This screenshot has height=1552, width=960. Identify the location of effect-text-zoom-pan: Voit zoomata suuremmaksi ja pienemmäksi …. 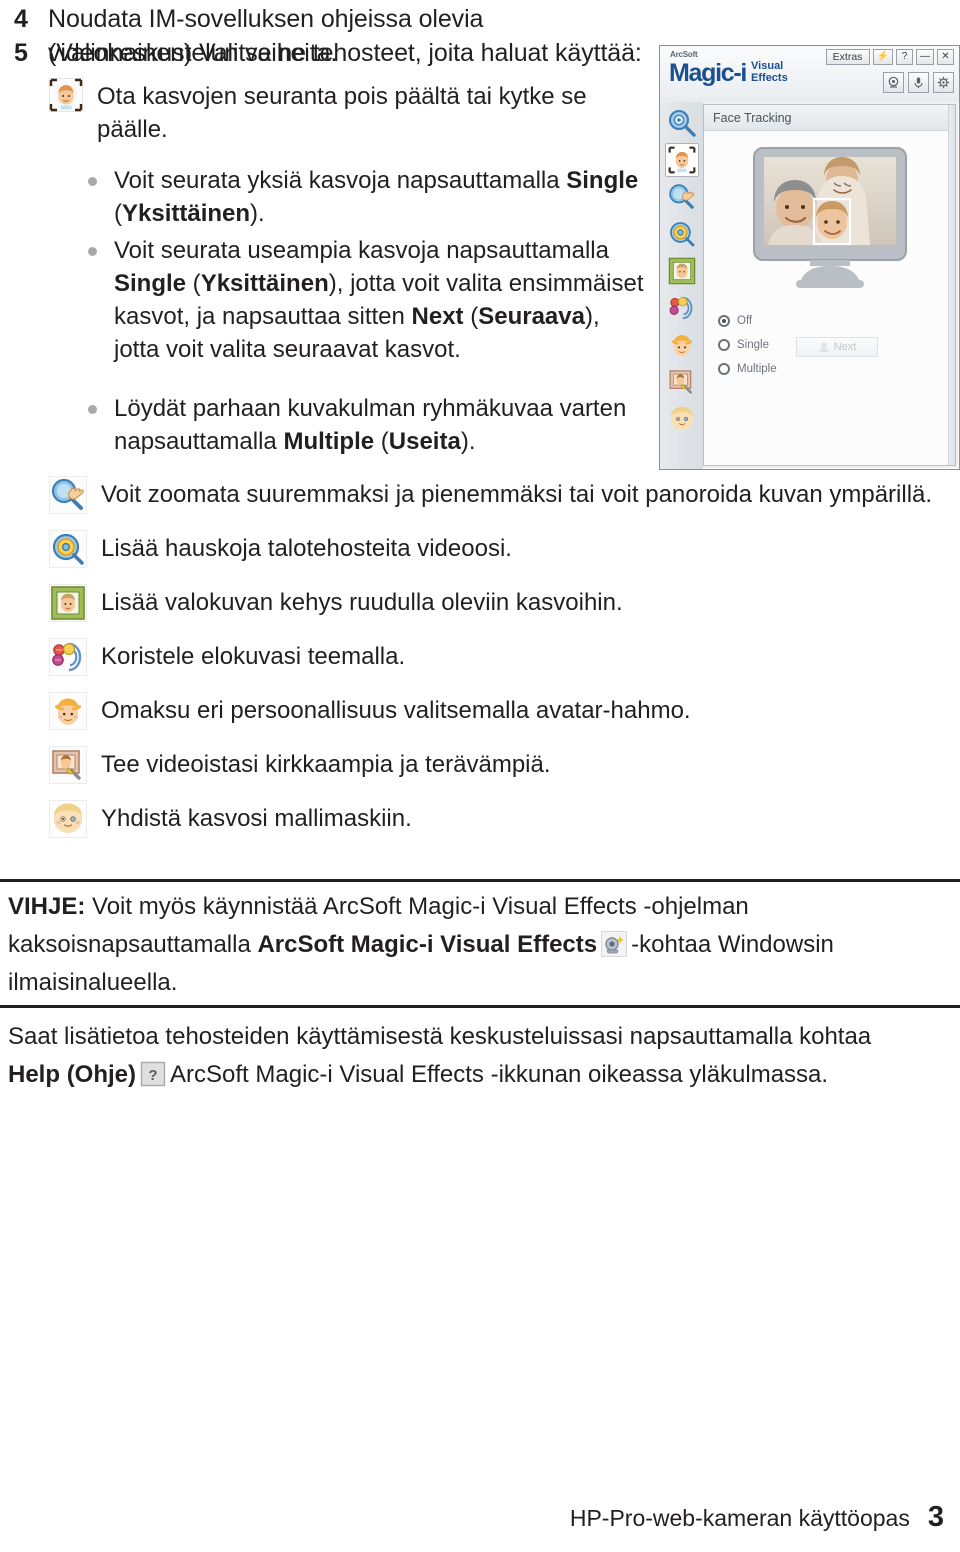
(517, 494).